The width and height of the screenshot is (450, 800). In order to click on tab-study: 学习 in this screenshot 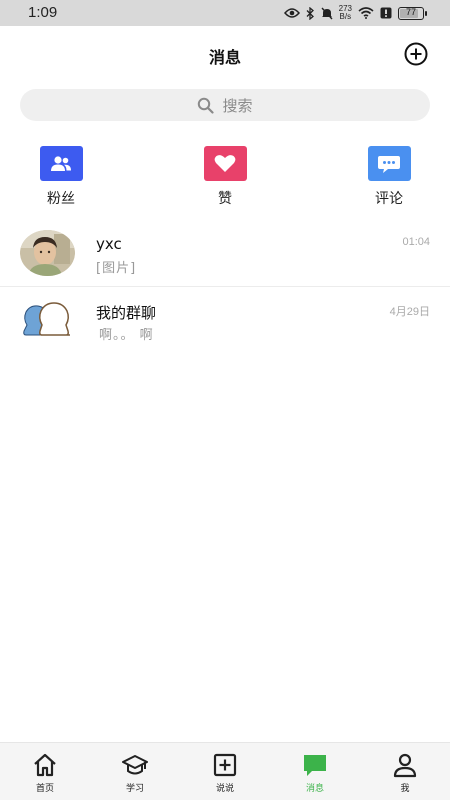, I will do `click(135, 771)`.